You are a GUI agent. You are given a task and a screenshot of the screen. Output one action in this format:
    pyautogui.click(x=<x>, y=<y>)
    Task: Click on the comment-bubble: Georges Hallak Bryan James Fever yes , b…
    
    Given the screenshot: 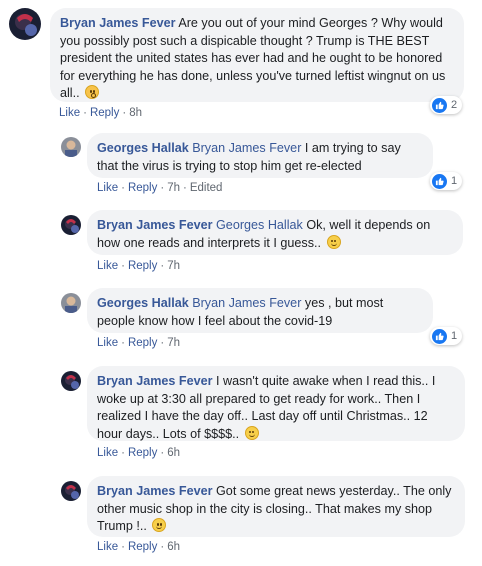 What is the action you would take?
    pyautogui.click(x=260, y=310)
    